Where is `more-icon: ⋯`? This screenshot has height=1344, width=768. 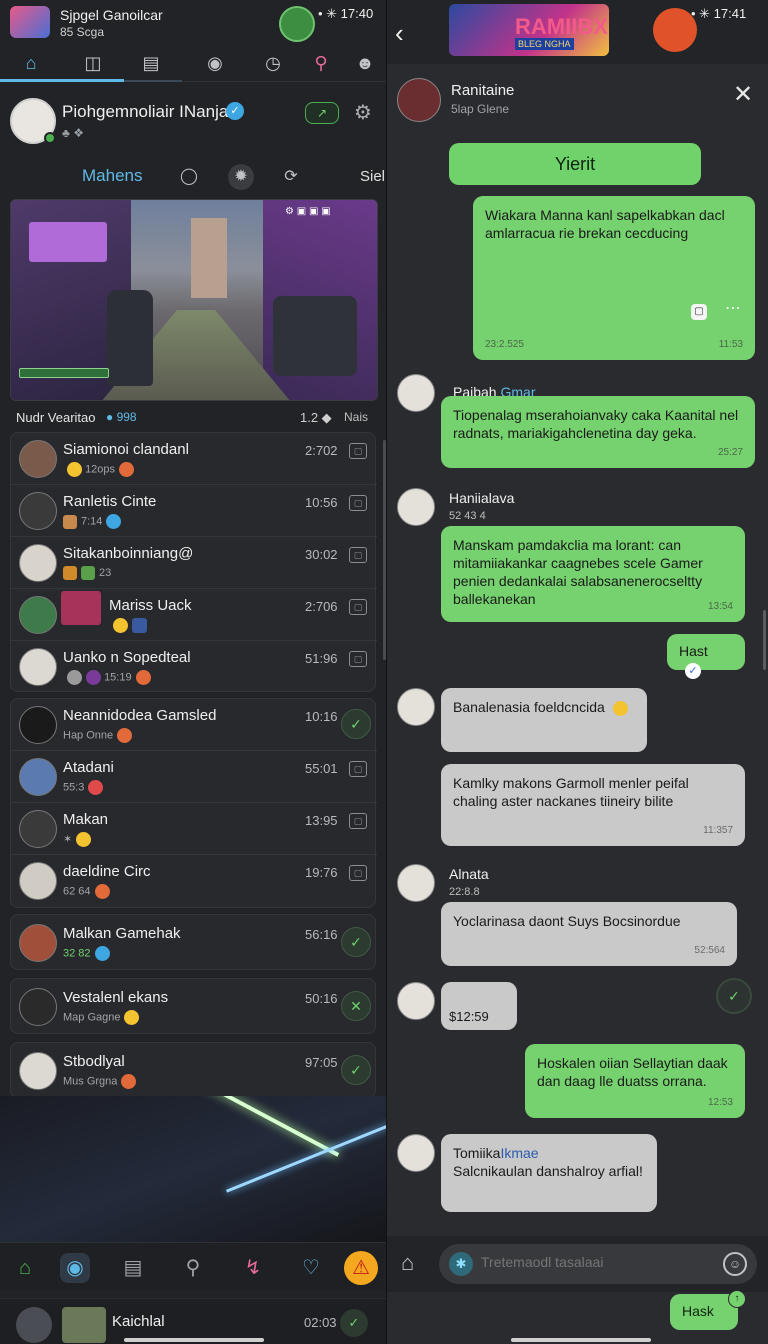
more-icon: ⋯ is located at coordinates (733, 309).